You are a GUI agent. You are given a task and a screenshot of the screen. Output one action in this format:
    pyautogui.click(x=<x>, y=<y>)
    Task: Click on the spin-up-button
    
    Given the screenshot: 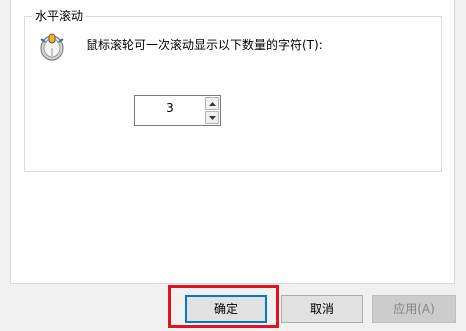 What is the action you would take?
    pyautogui.click(x=212, y=103)
    